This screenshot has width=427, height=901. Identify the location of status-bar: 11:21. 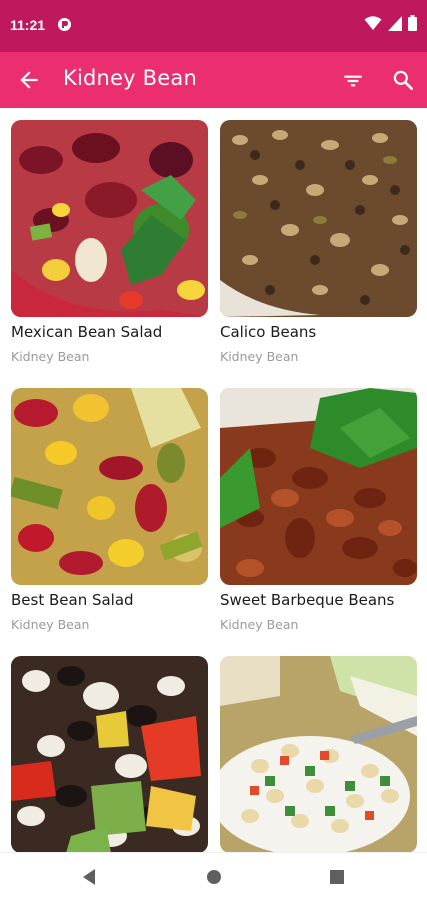
(213, 26).